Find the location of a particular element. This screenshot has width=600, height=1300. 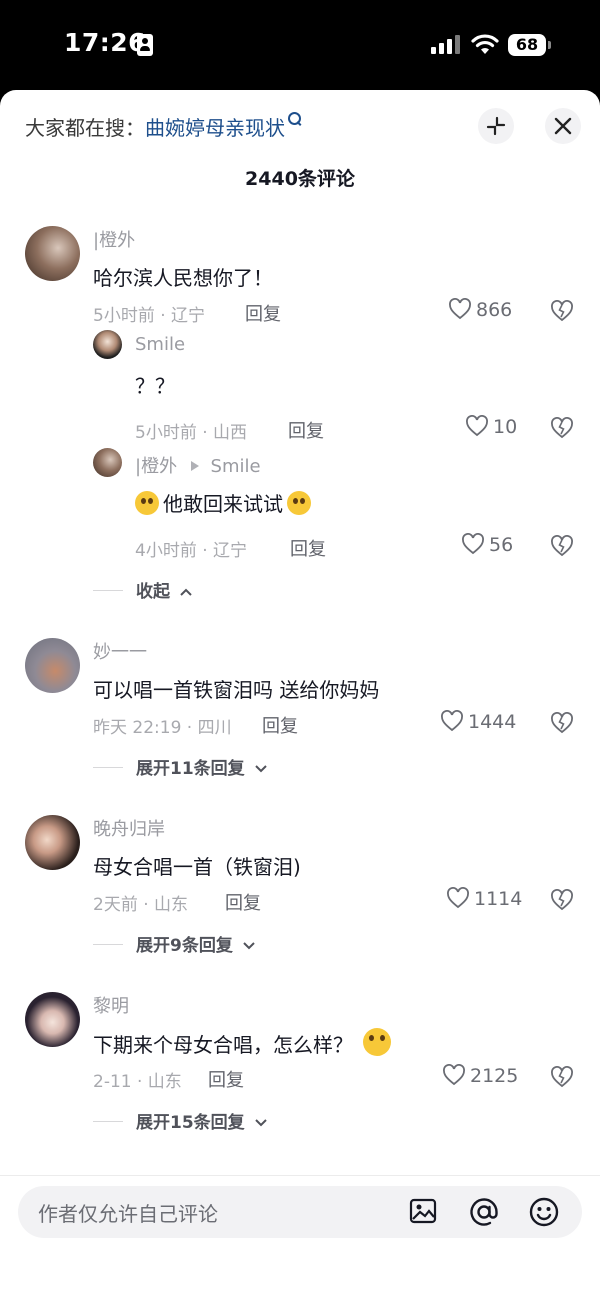

comment-count-title: 2440条评论 is located at coordinates (300, 179).